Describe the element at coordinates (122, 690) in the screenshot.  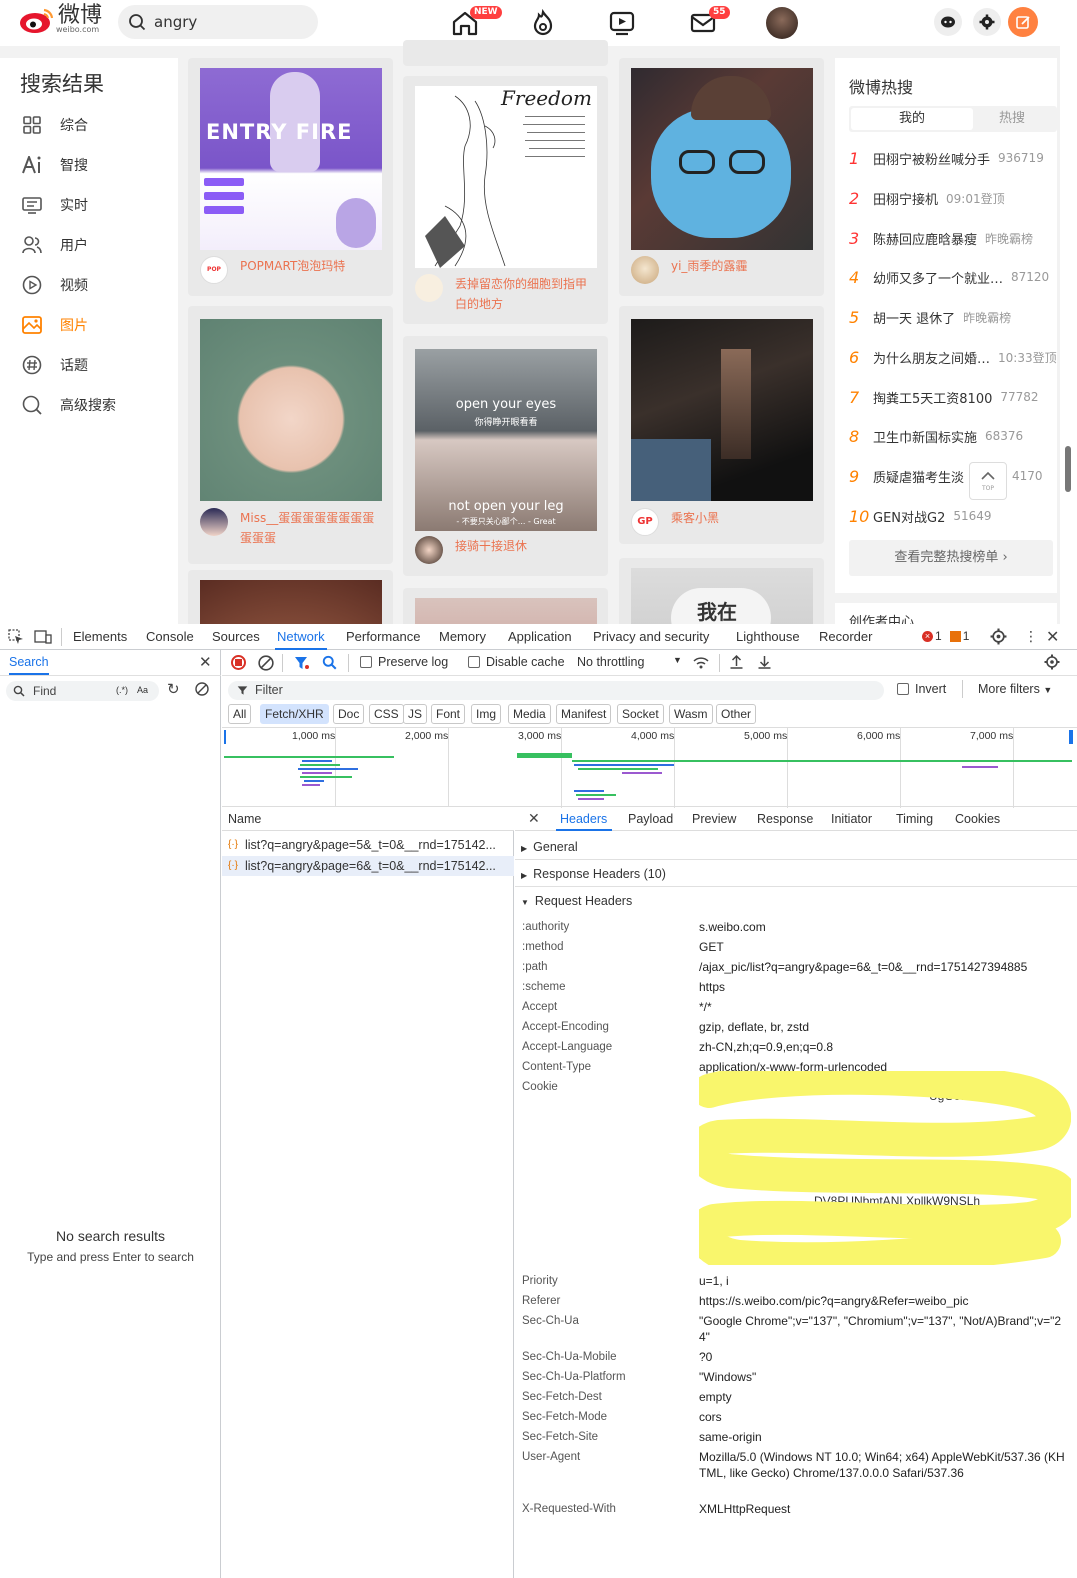
I see `regex-toggle: (.*)` at that location.